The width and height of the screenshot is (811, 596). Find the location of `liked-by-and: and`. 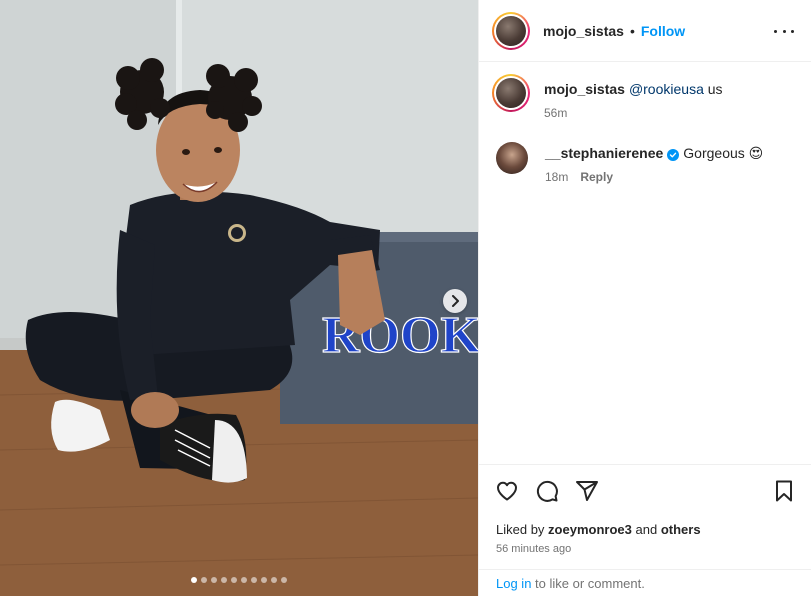

liked-by-and: and is located at coordinates (646, 529).